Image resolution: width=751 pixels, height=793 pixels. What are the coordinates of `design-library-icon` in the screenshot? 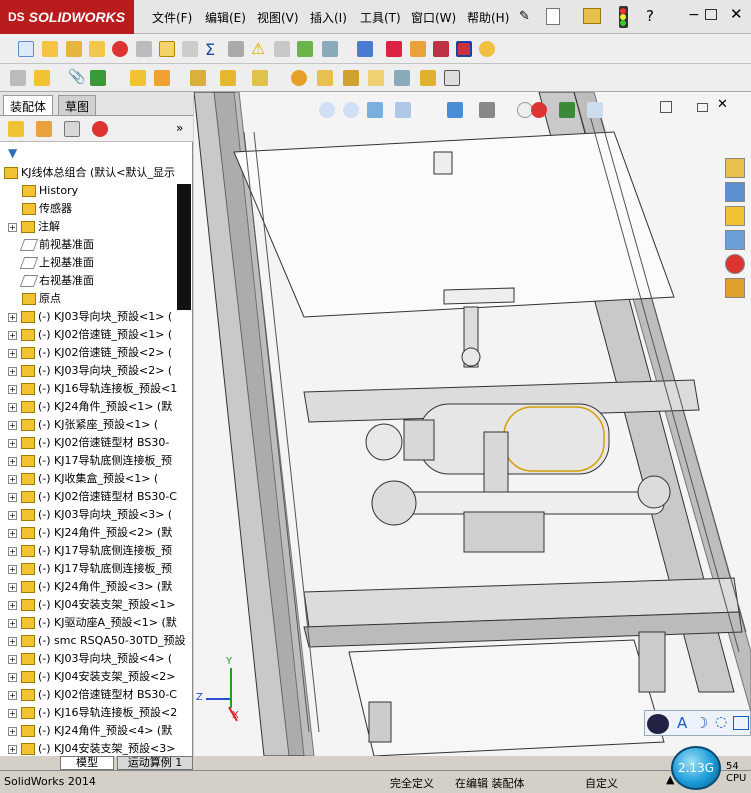 It's located at (735, 192).